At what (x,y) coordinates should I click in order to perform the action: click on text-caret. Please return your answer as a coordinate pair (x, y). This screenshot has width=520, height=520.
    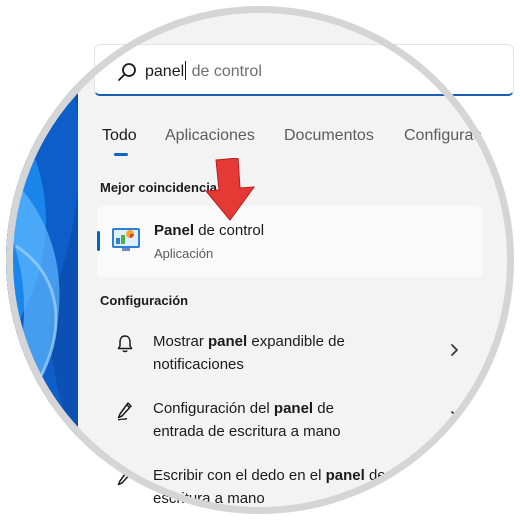
    Looking at the image, I should click on (186, 70).